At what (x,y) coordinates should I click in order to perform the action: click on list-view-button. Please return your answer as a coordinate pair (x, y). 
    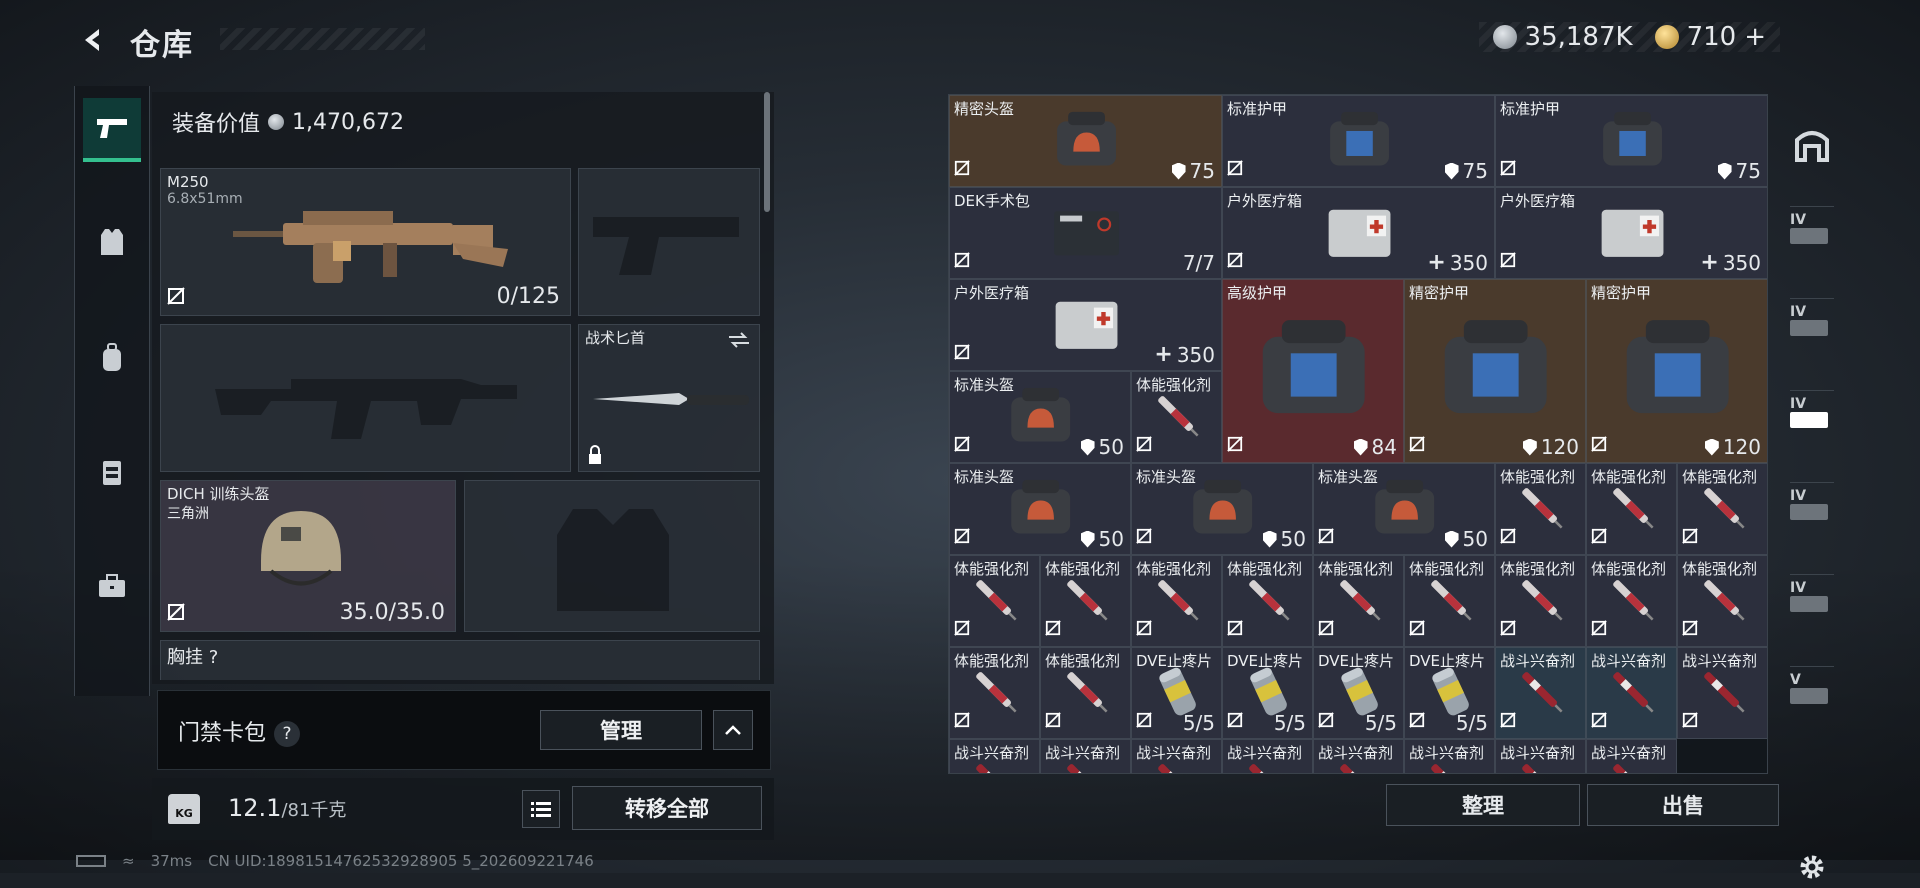
    Looking at the image, I should click on (541, 809).